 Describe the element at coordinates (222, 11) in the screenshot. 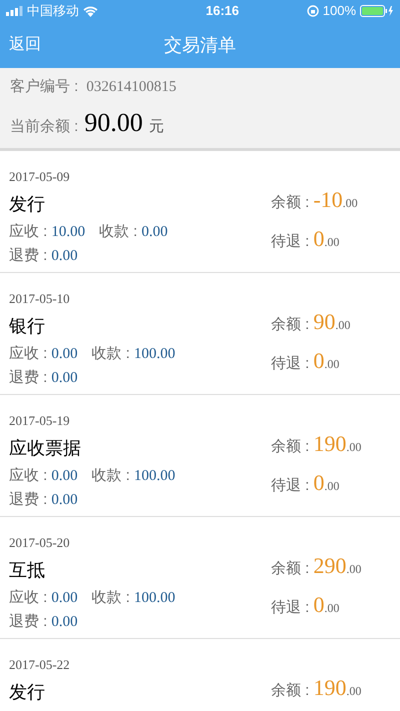

I see `clock-time: 16:16` at that location.